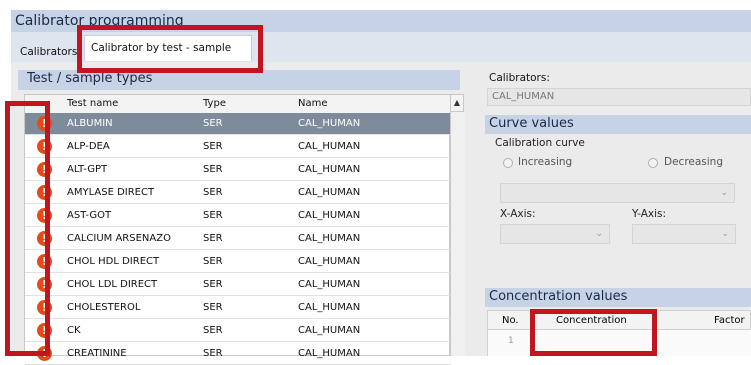 This screenshot has height=365, width=751. I want to click on table-row: ! CHOL LDL DIRECT SER CAL_HUMAN, so click(238, 285).